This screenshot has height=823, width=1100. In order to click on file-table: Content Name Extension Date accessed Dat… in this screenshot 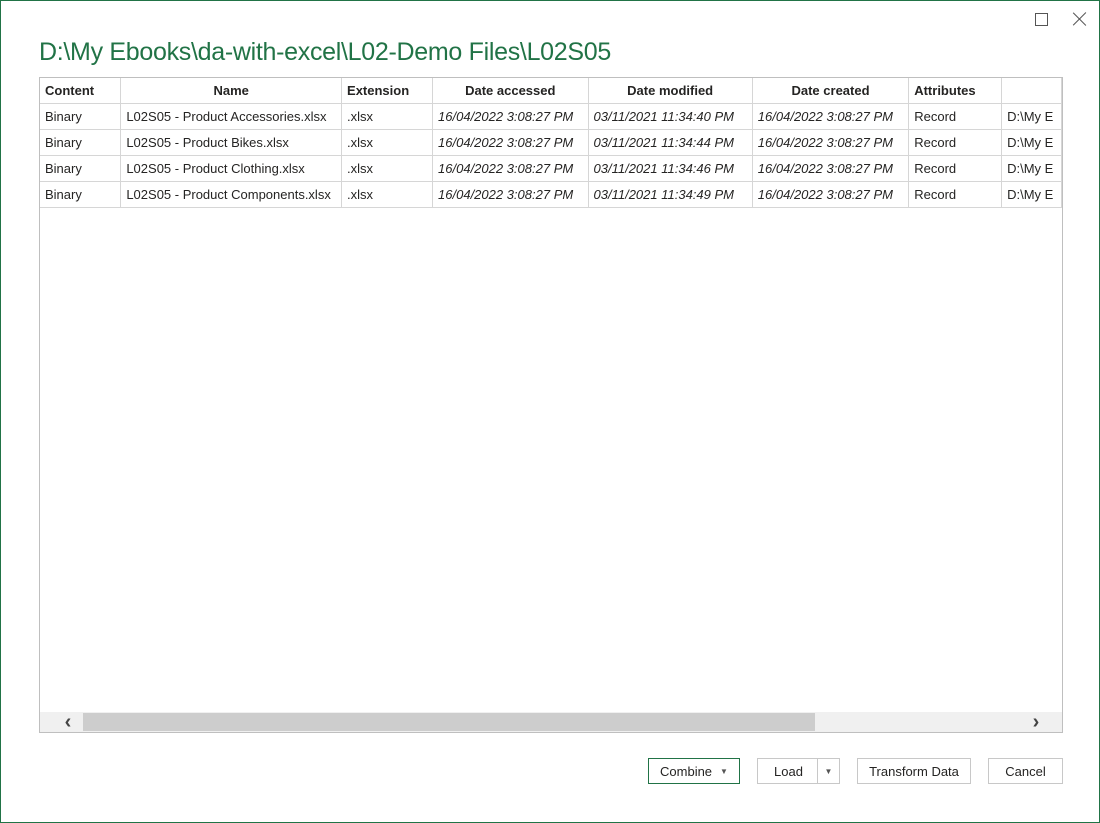, I will do `click(551, 143)`.